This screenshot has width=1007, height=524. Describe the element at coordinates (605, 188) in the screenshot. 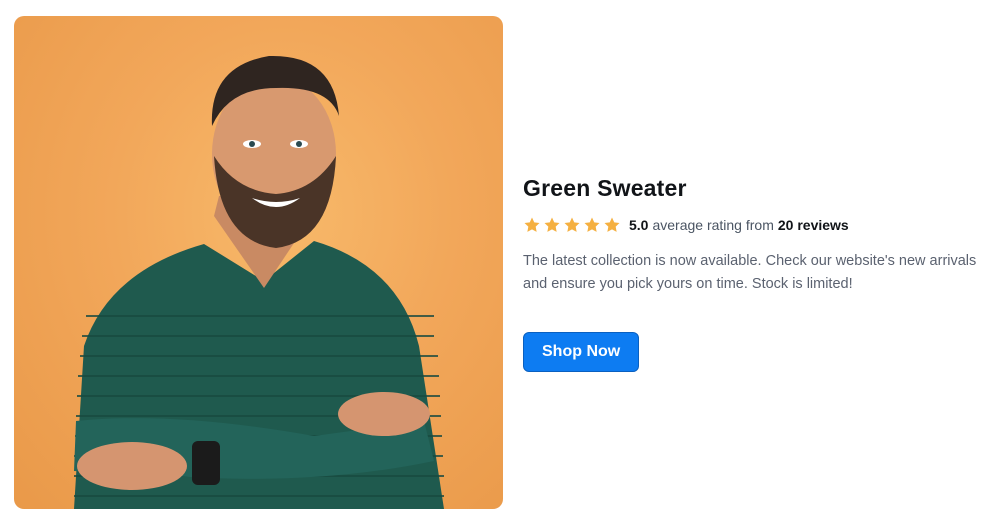

I see `product-title: Green Sweater` at that location.